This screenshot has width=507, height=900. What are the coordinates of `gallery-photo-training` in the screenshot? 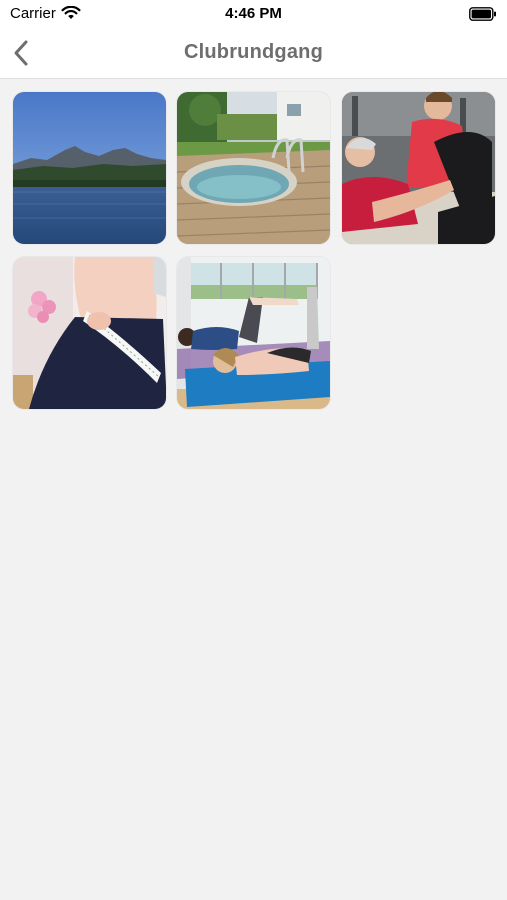 It's located at (418, 168).